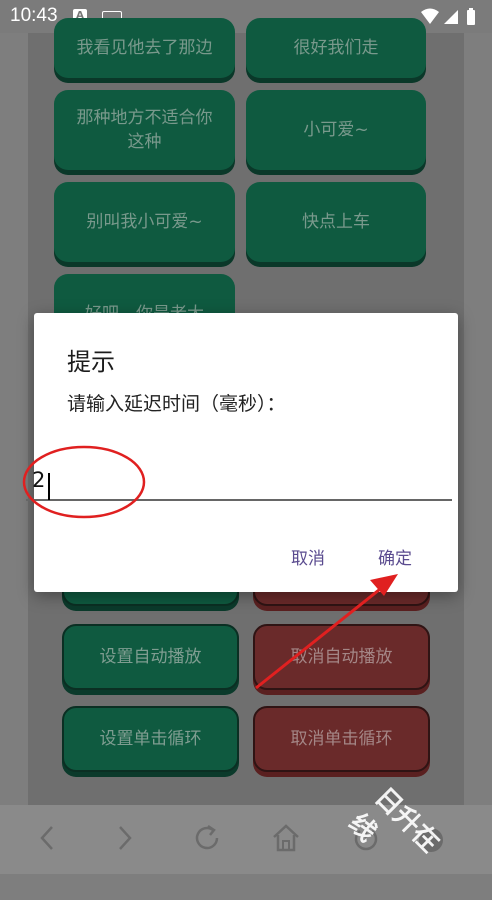  What do you see at coordinates (47, 838) in the screenshot?
I see `back-icon` at bounding box center [47, 838].